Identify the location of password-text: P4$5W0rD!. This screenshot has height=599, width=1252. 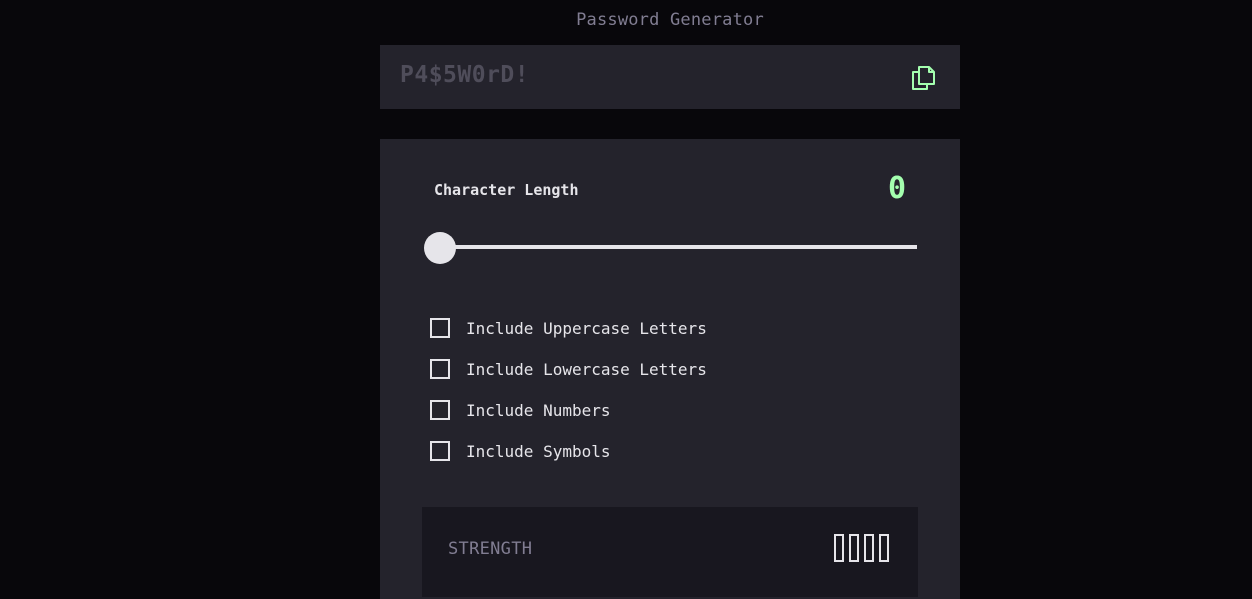
(465, 75).